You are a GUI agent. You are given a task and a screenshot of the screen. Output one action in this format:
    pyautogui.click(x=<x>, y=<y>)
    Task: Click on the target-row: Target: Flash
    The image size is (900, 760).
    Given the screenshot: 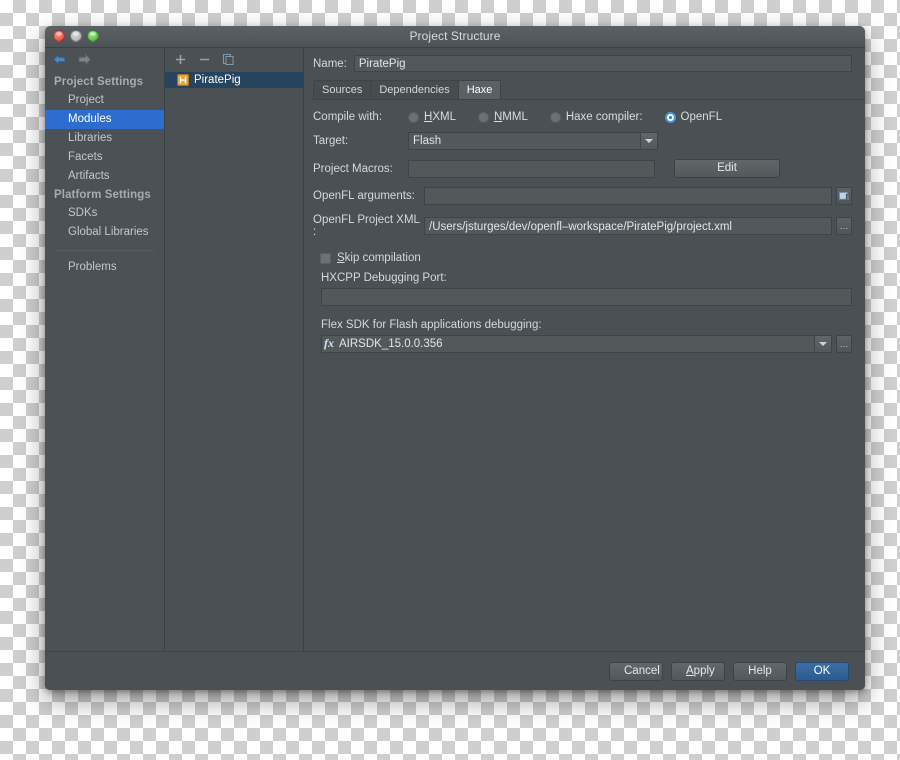 What is the action you would take?
    pyautogui.click(x=582, y=141)
    